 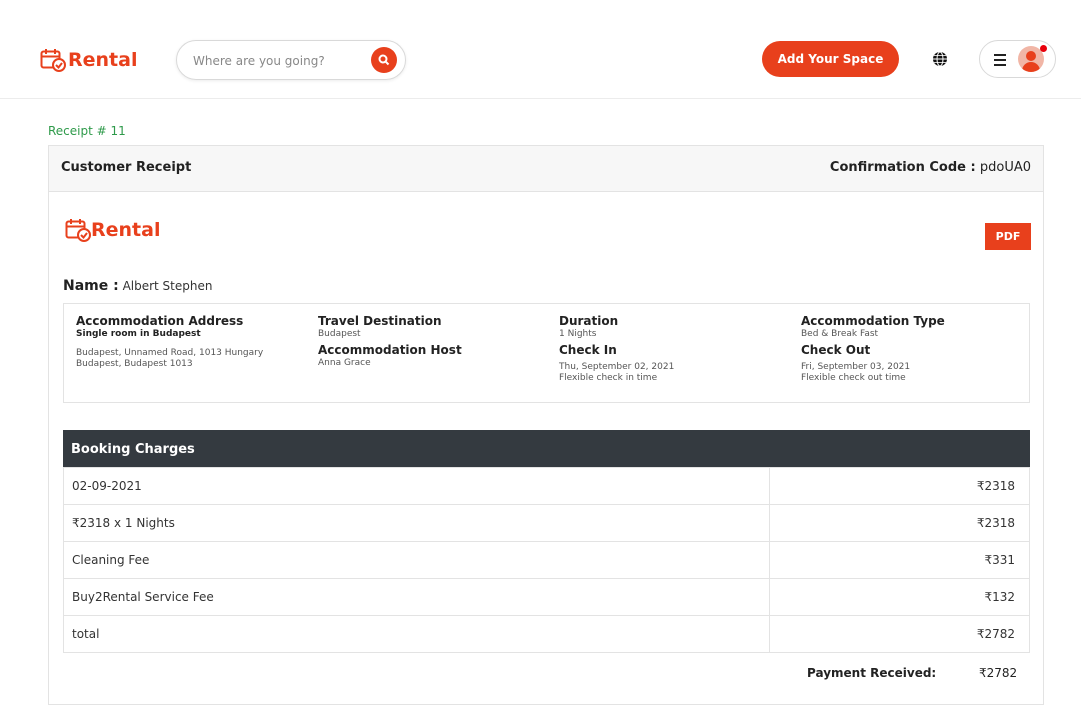 What do you see at coordinates (275, 61) in the screenshot?
I see `search-input` at bounding box center [275, 61].